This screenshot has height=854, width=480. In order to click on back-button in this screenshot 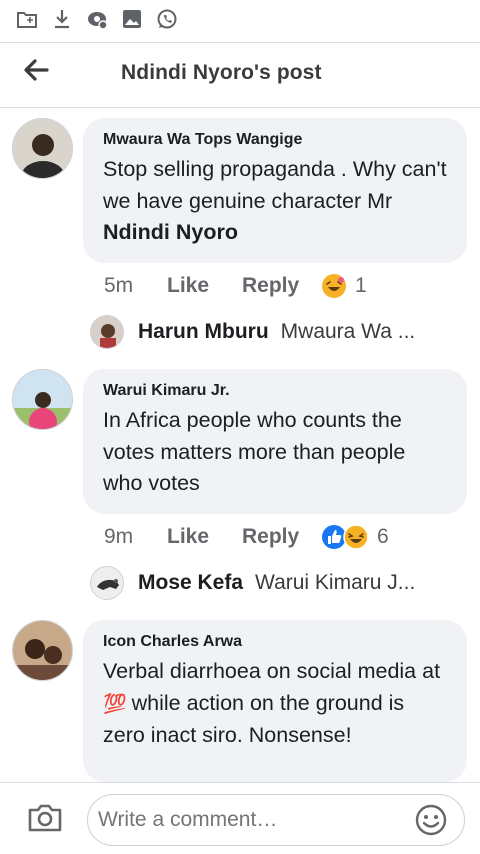, I will do `click(36, 70)`.